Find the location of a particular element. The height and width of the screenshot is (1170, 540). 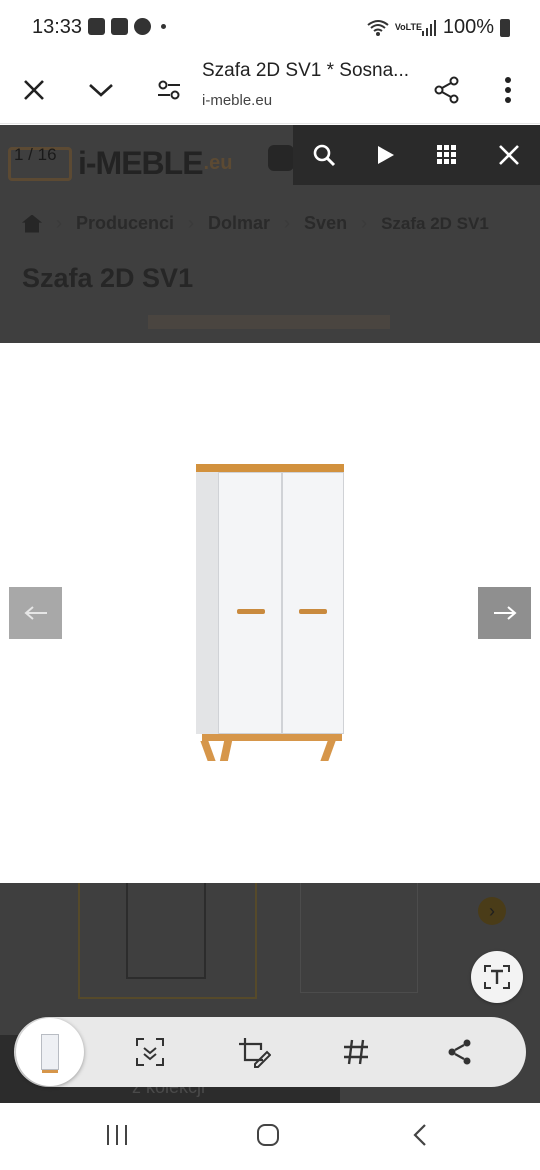

play-icon is located at coordinates (385, 155).